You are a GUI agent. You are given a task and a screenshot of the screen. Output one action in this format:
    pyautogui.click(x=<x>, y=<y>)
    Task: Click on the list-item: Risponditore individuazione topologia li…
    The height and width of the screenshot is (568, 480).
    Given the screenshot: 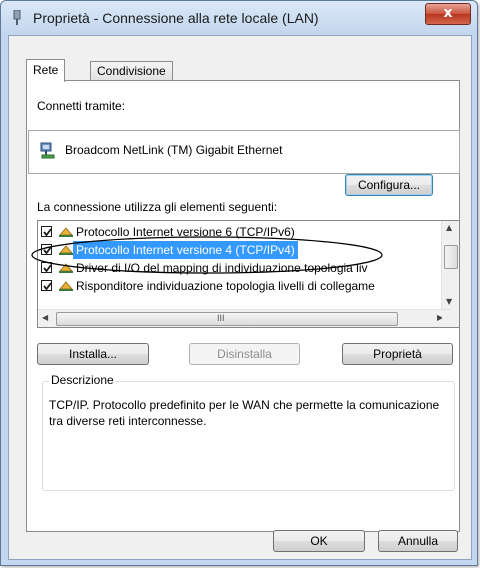 What is the action you would take?
    pyautogui.click(x=238, y=286)
    